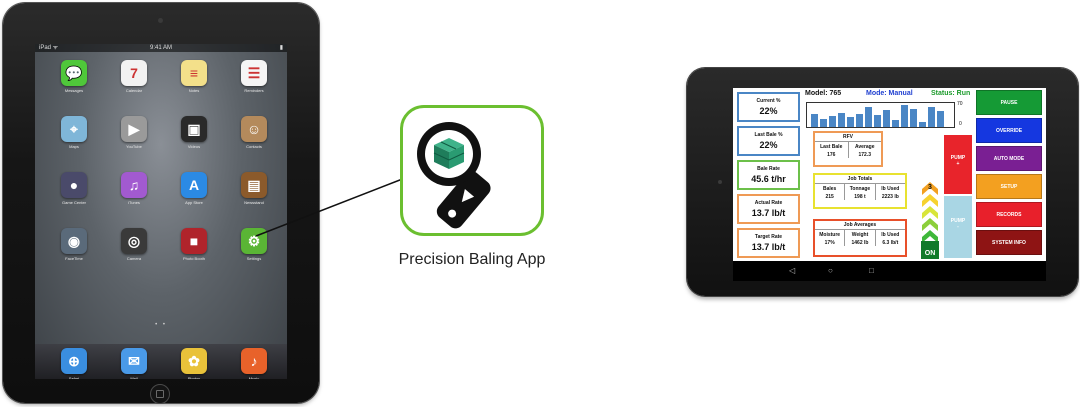 The width and height of the screenshot is (1080, 407). I want to click on app-label: Notes, so click(194, 90).